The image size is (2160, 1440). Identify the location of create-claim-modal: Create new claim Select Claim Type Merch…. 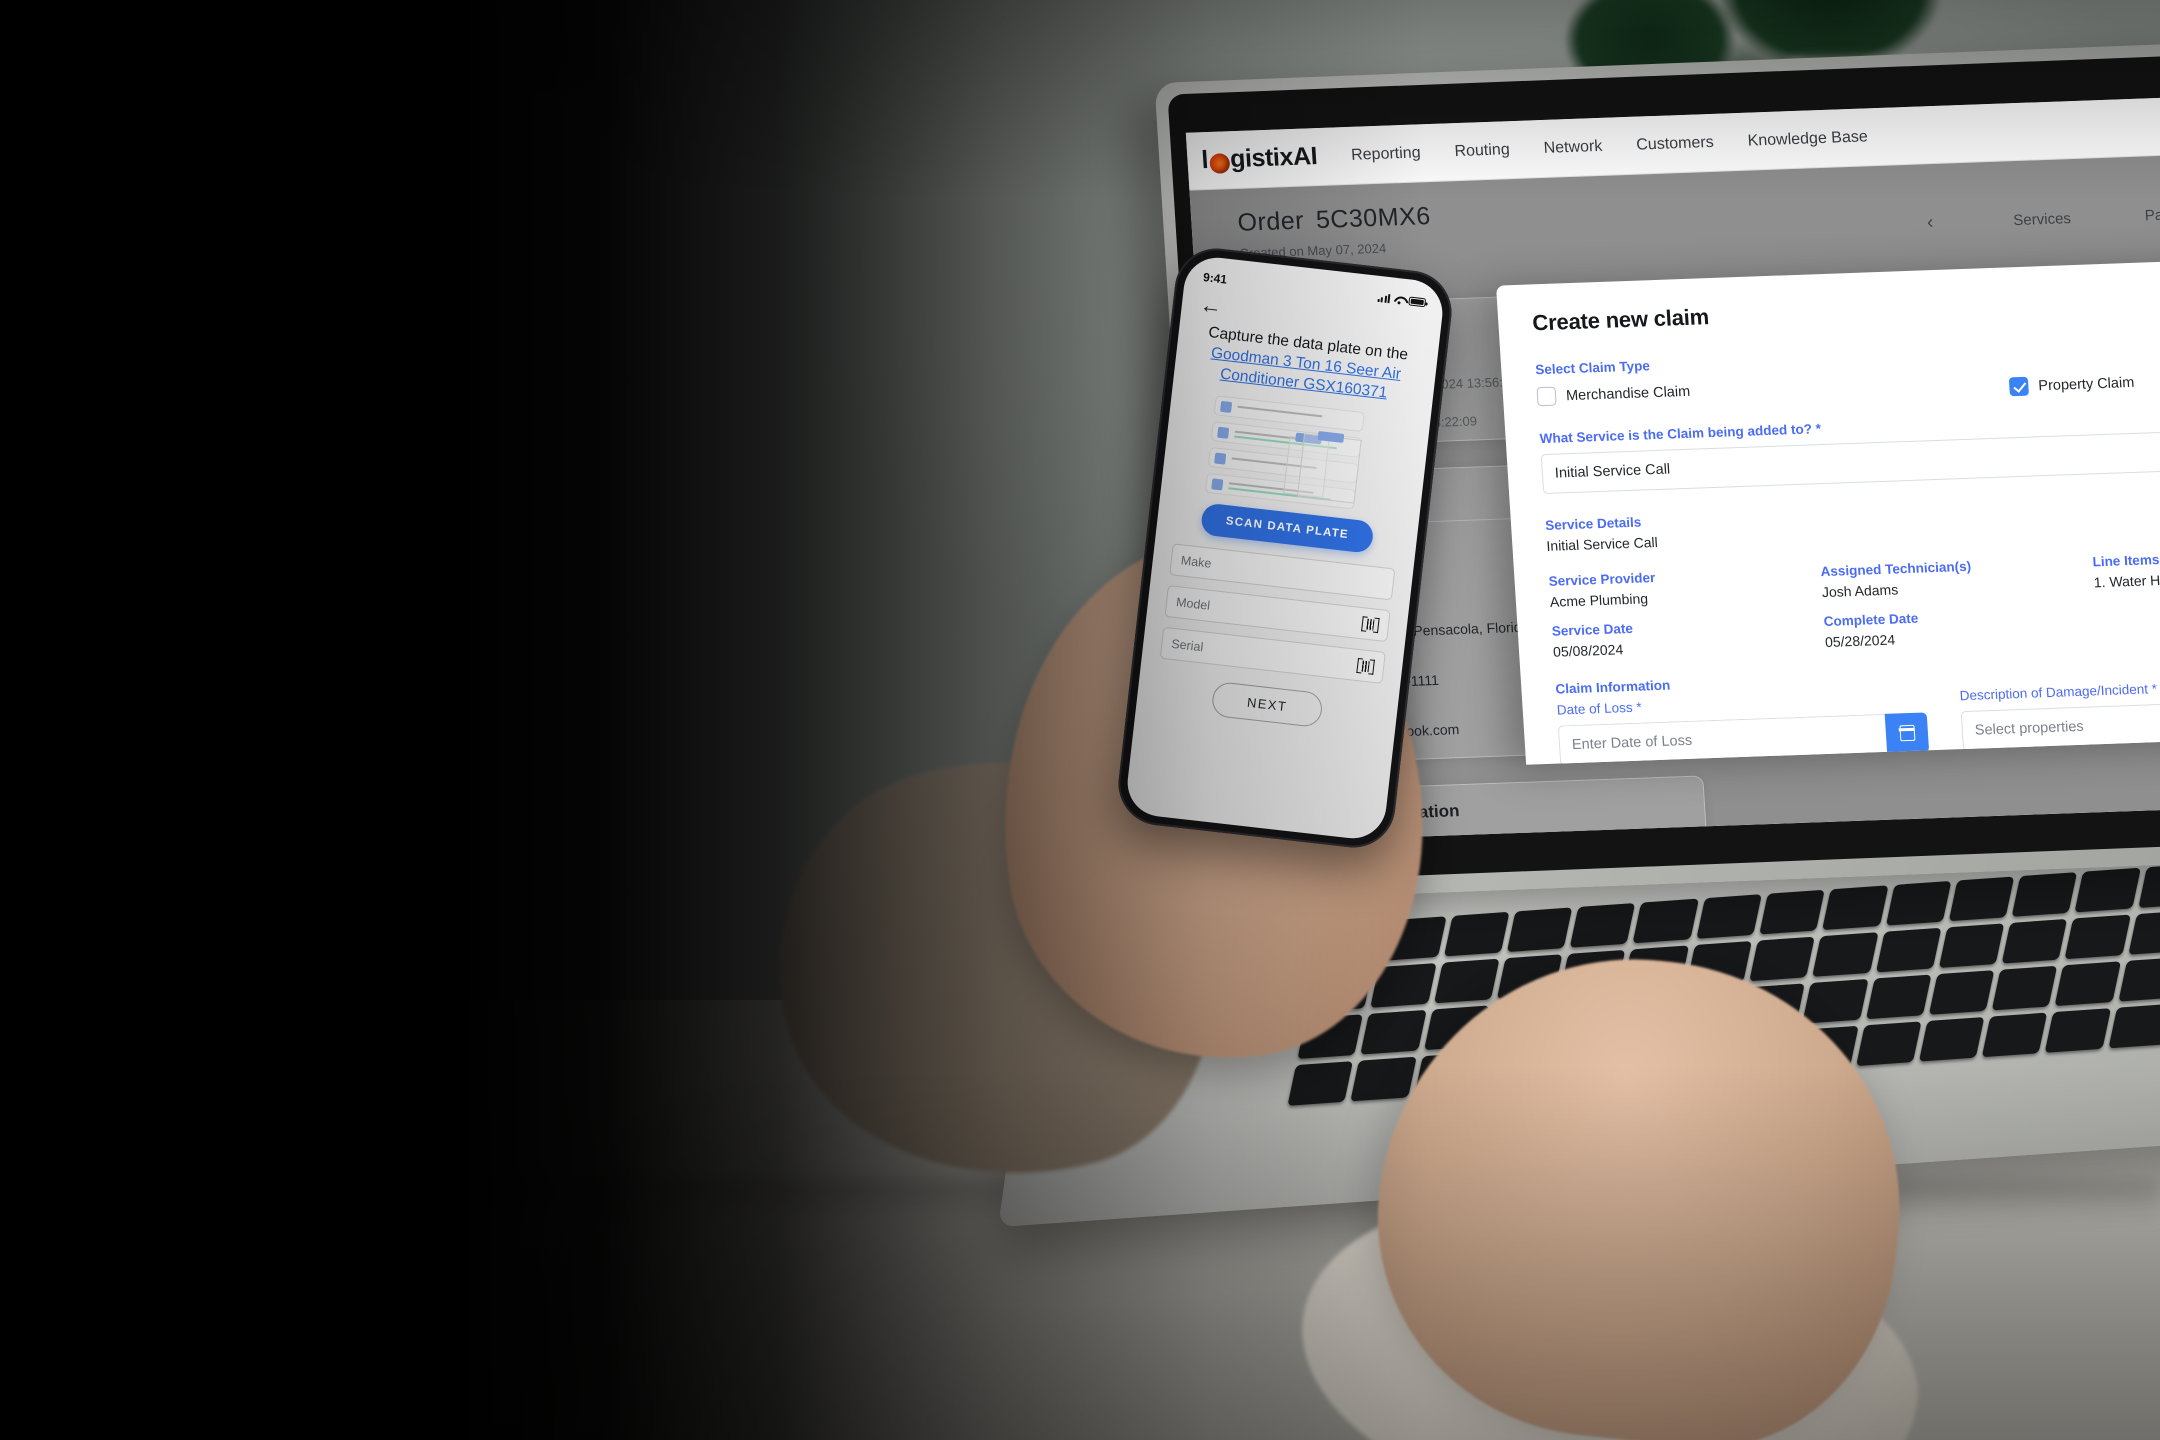
(1828, 510).